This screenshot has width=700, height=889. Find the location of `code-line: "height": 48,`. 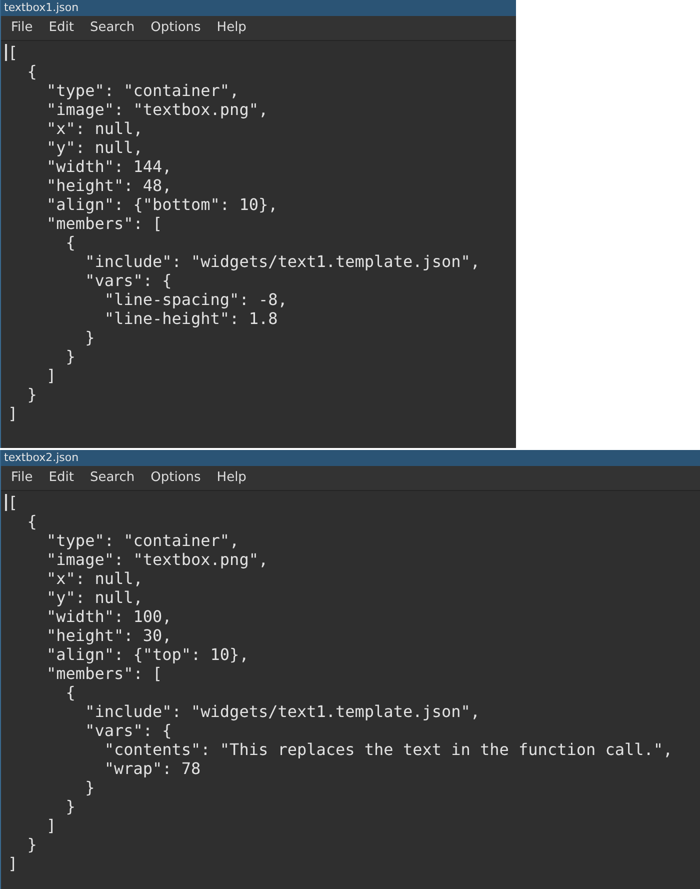

code-line: "height": 48, is located at coordinates (109, 185).